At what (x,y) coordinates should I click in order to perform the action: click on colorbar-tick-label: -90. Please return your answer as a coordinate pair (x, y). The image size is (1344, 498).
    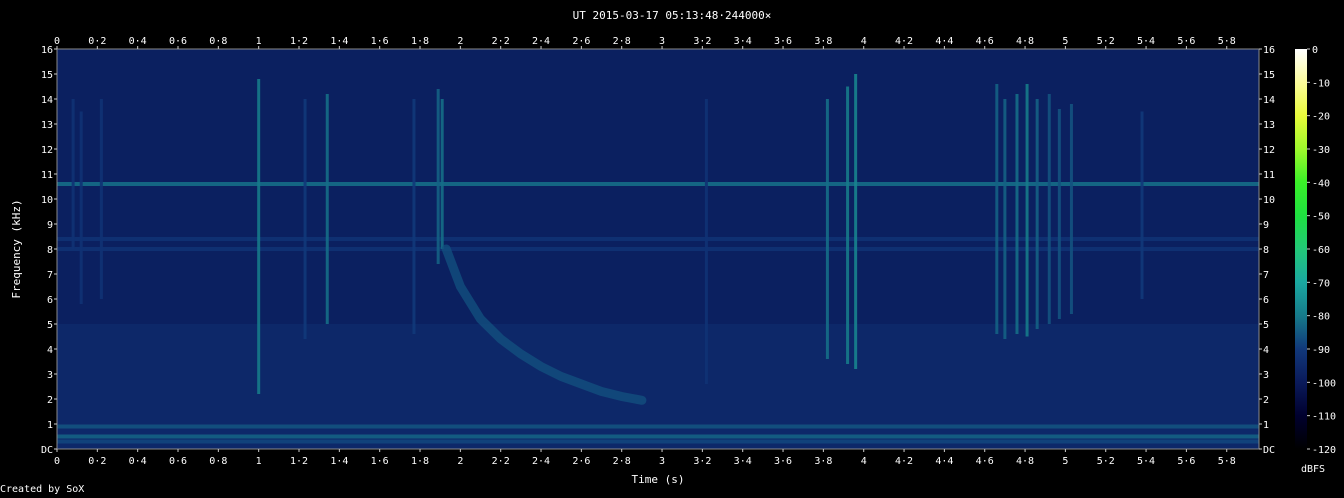
    Looking at the image, I should click on (1321, 350).